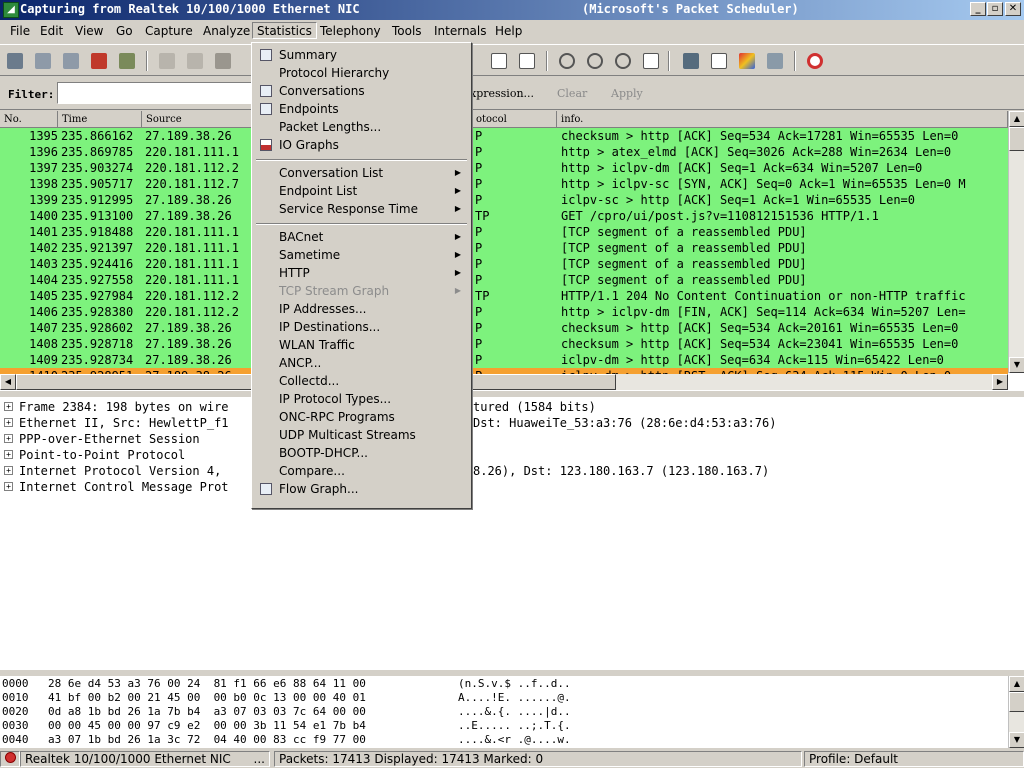 This screenshot has width=1024, height=768. Describe the element at coordinates (15, 61) in the screenshot. I see `interfaces-icon` at that location.